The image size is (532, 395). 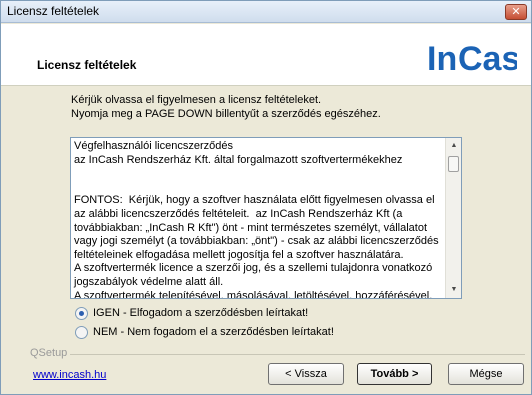 What do you see at coordinates (266, 12) in the screenshot?
I see `title-bar: Licensz feltételek ✕` at bounding box center [266, 12].